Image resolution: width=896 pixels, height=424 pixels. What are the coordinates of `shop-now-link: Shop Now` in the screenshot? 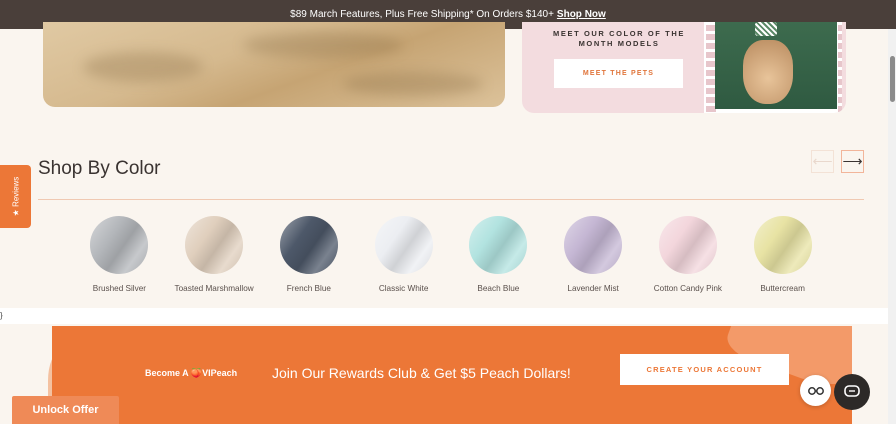 It's located at (581, 14).